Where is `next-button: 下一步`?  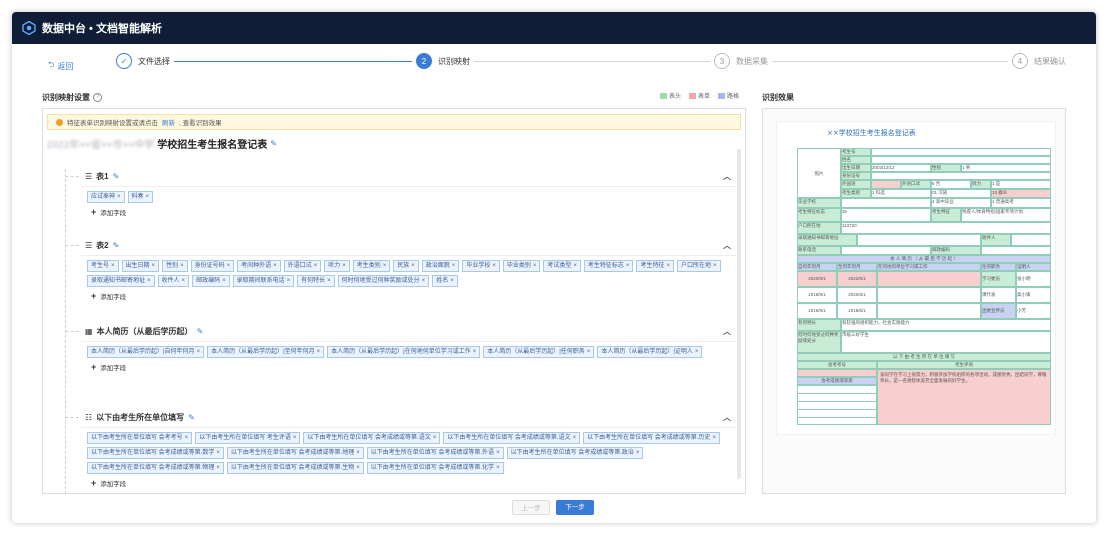 next-button: 下一步 is located at coordinates (575, 507).